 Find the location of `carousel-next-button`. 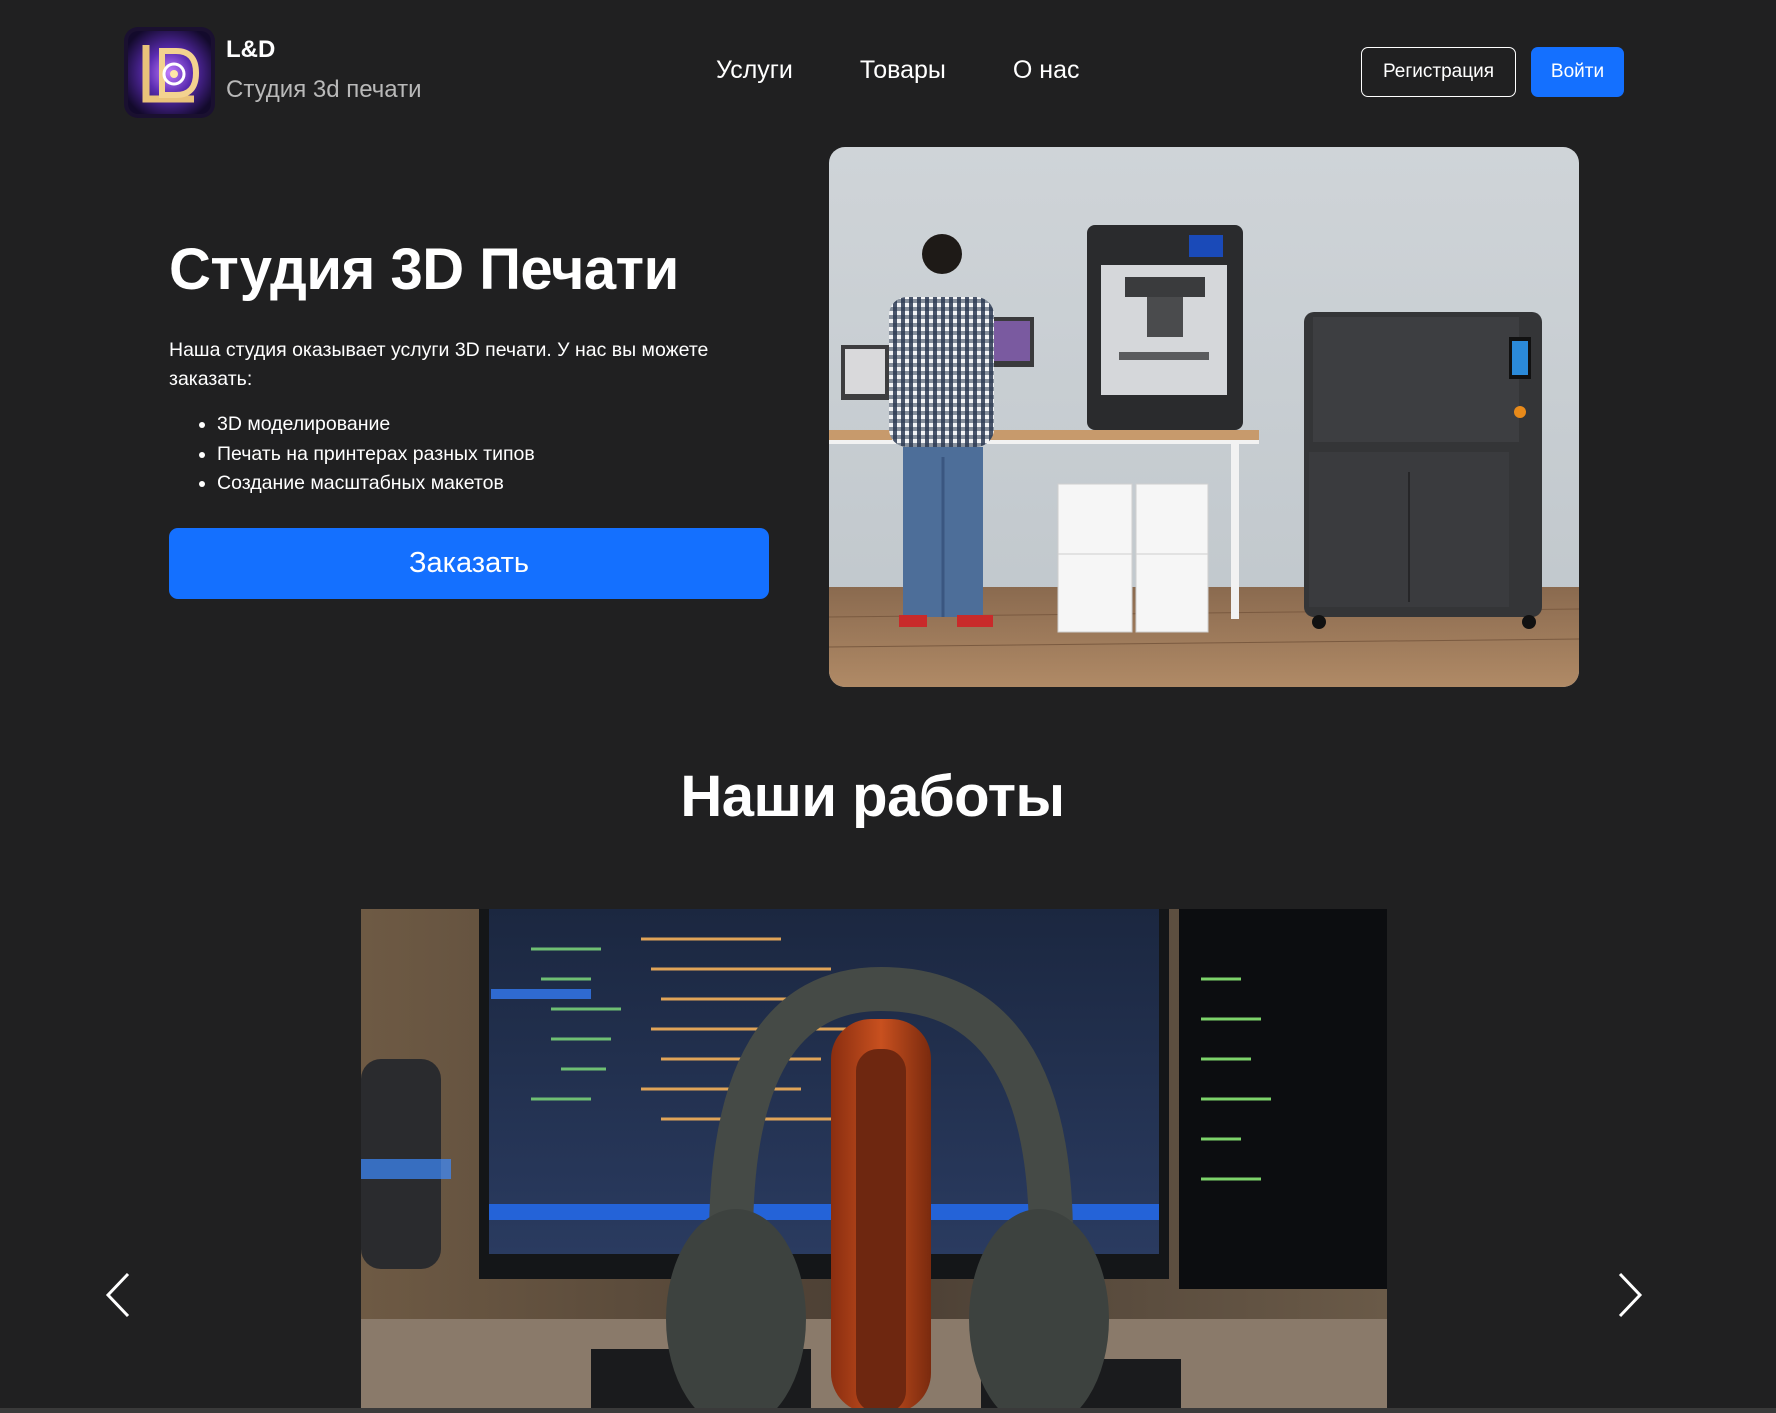

carousel-next-button is located at coordinates (1628, 1295).